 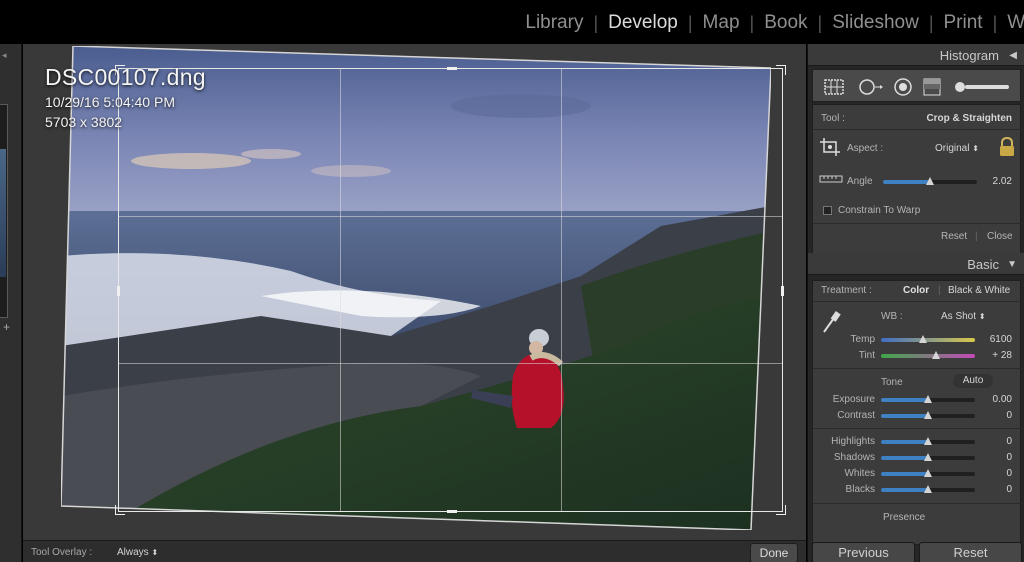 What do you see at coordinates (952, 148) in the screenshot?
I see `aspect-value: Original` at bounding box center [952, 148].